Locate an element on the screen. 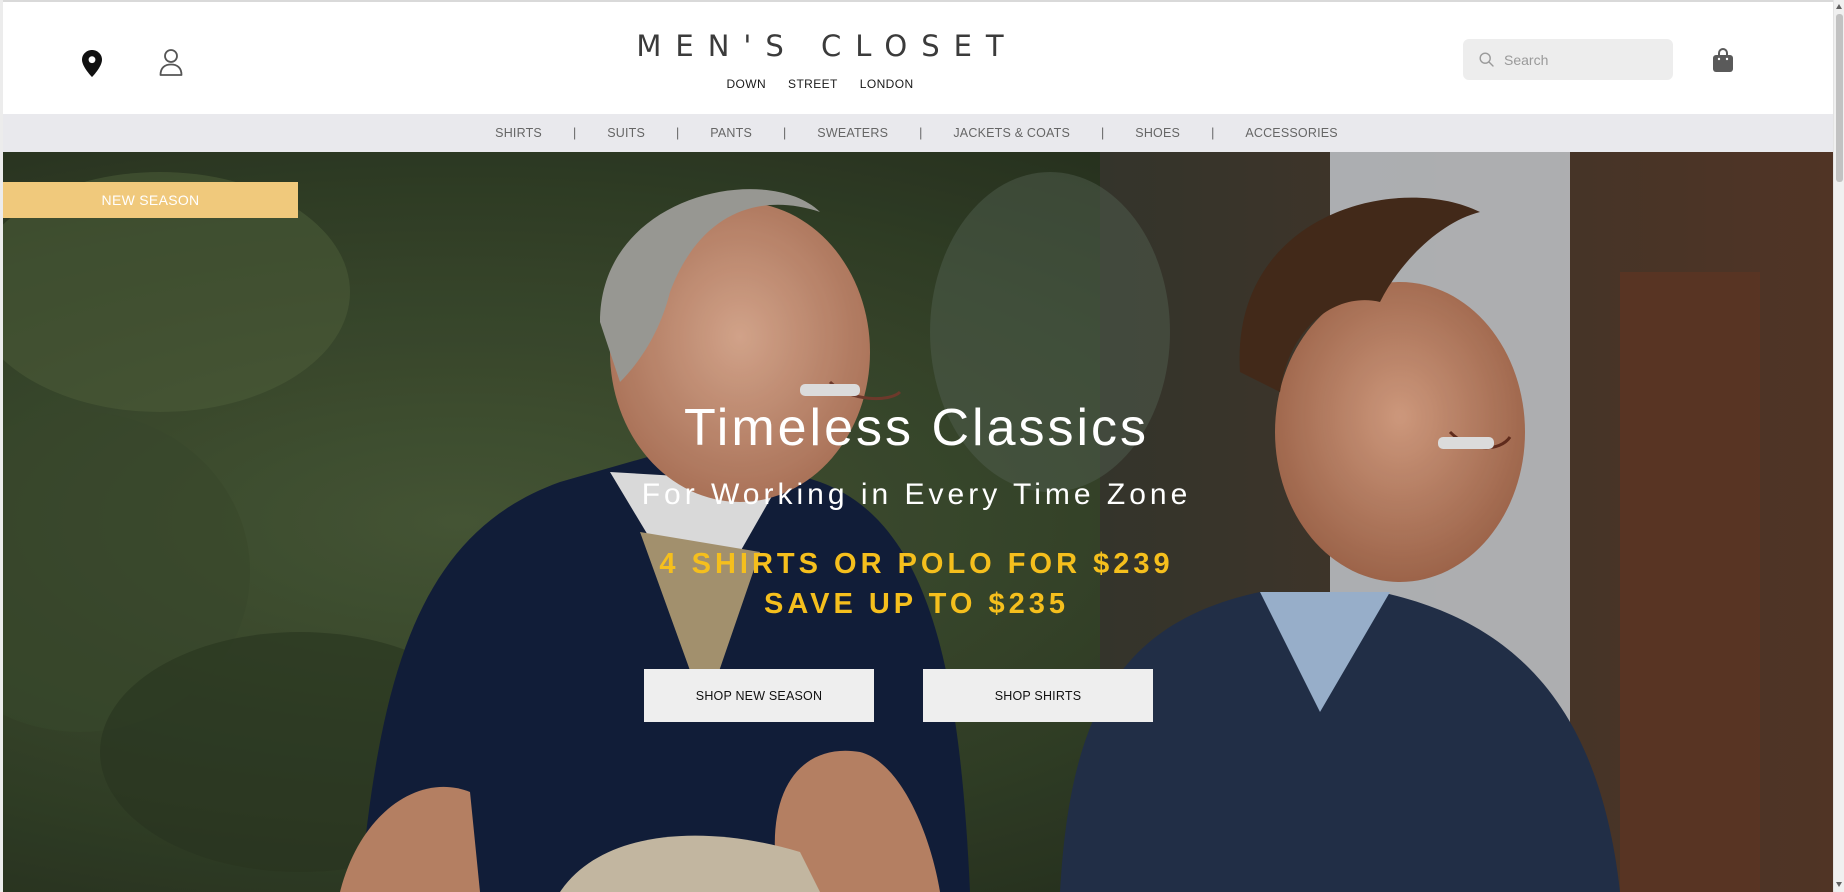 The image size is (1844, 892). shop-new-season-button: SHOP NEW SEASON is located at coordinates (759, 695).